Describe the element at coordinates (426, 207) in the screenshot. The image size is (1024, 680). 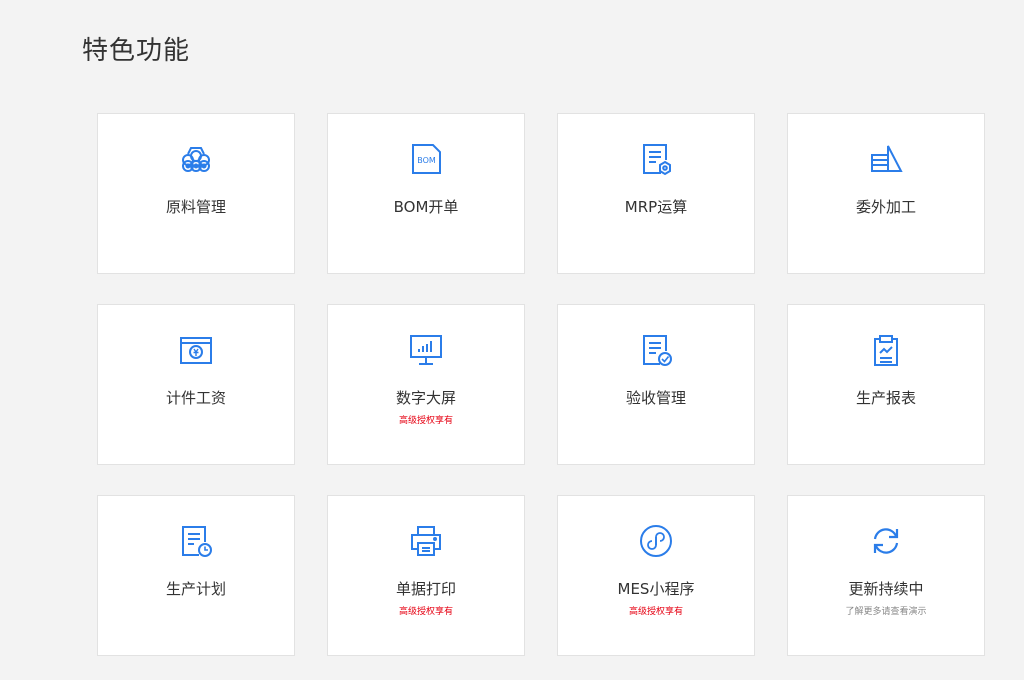
I see `feature-label: BOM开单` at that location.